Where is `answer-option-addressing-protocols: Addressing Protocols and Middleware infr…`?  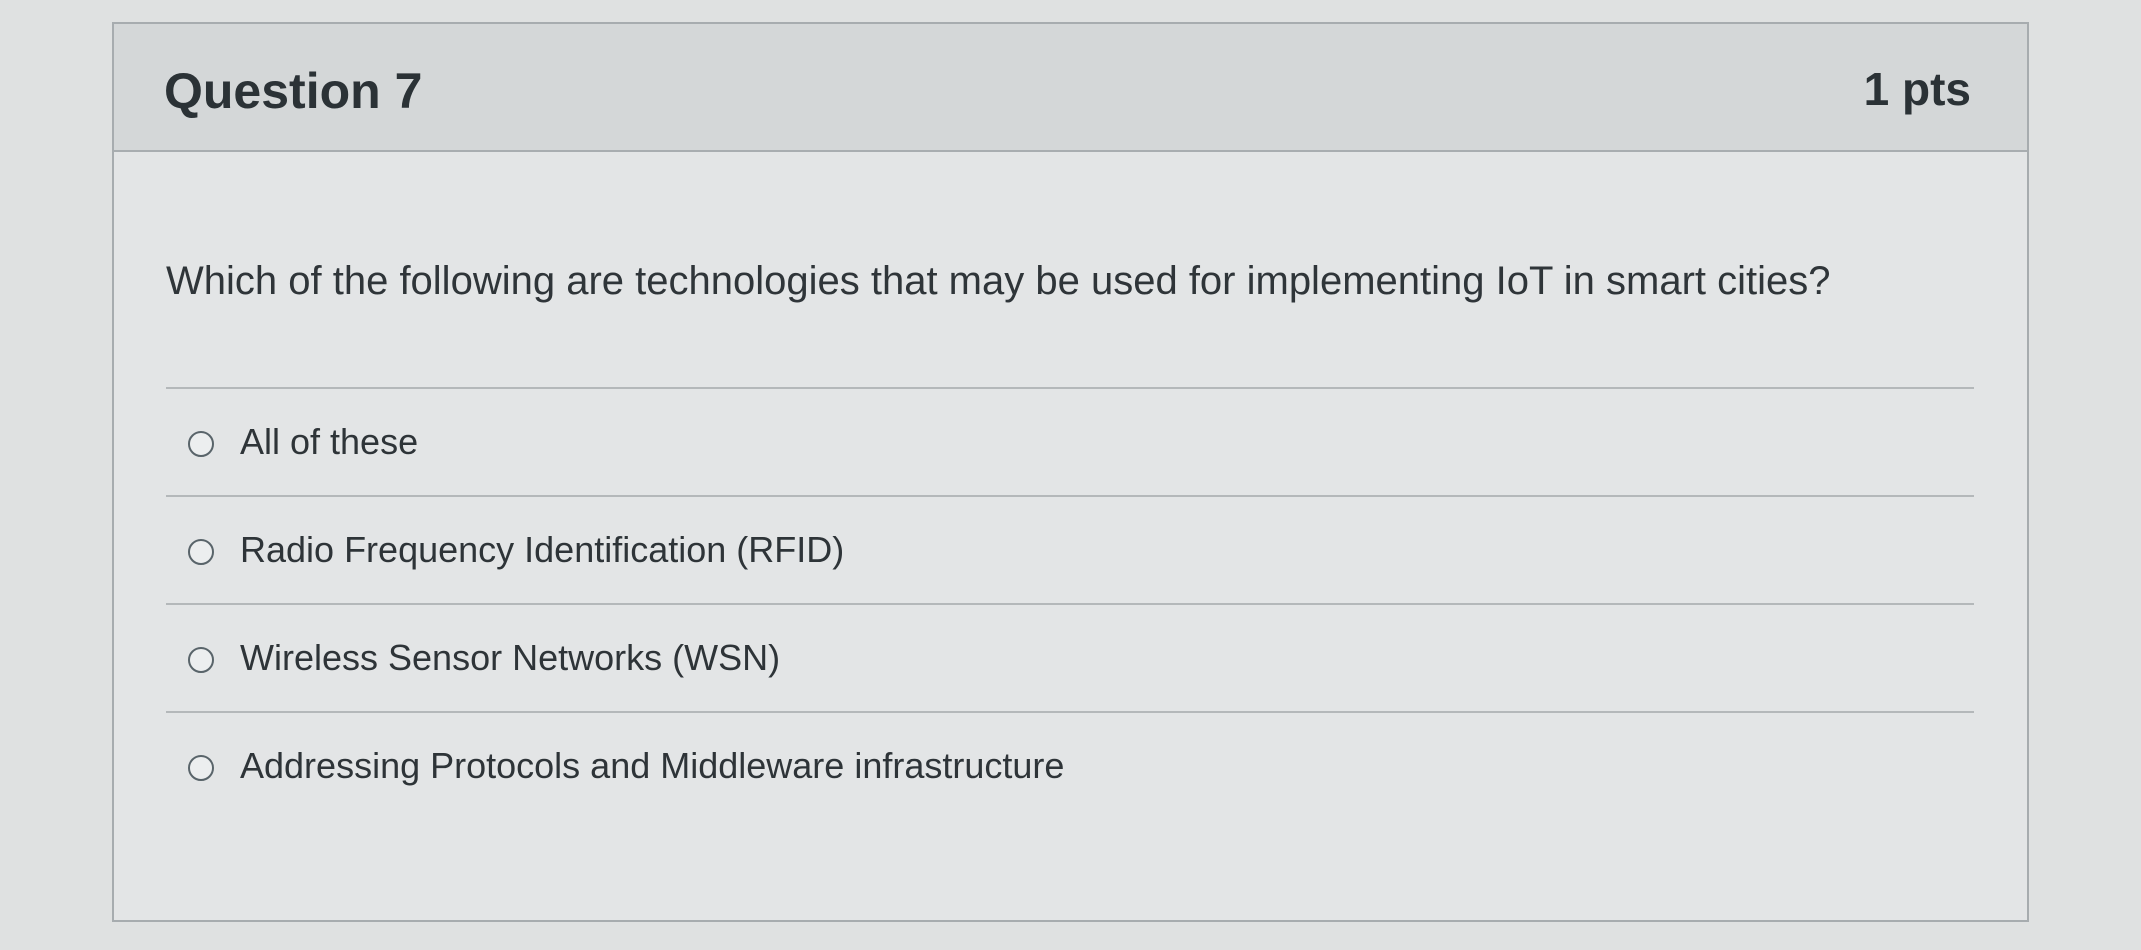
answer-option-addressing-protocols: Addressing Protocols and Middleware infr… is located at coordinates (1070, 765).